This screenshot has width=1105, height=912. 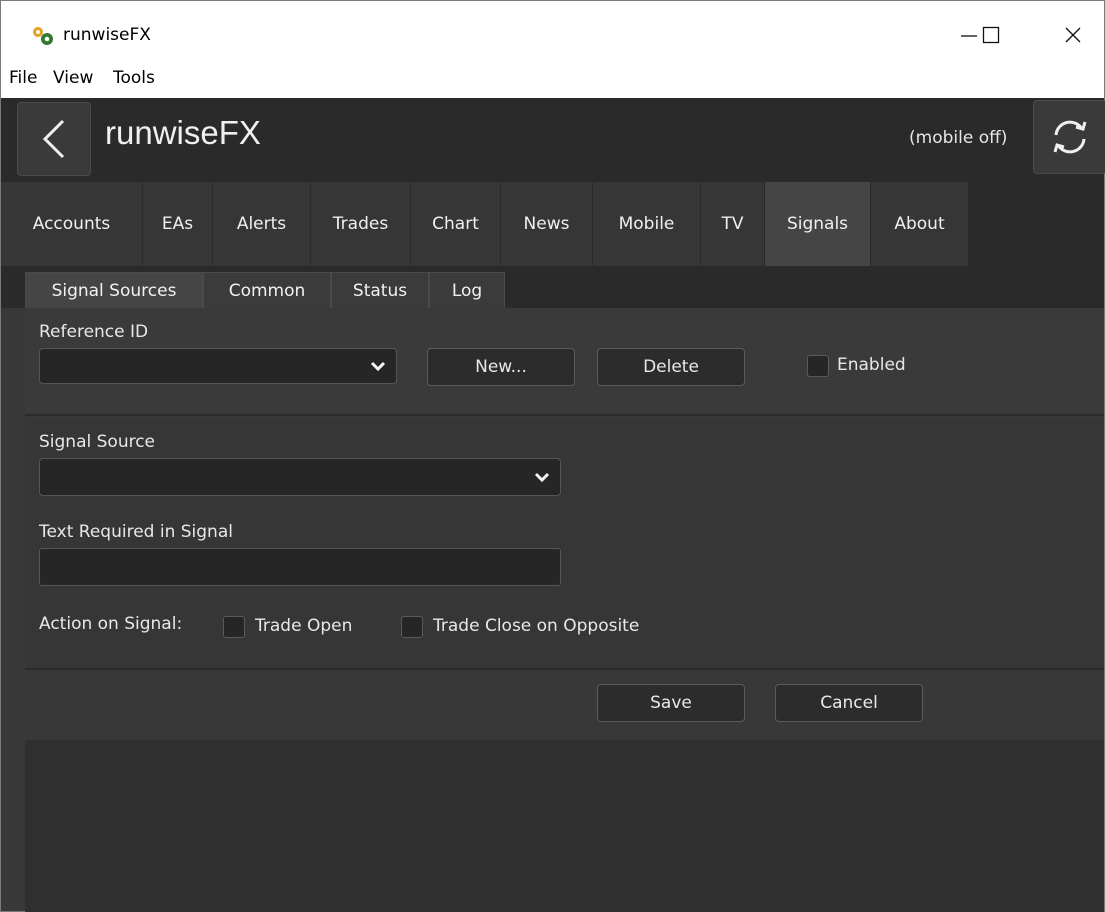 What do you see at coordinates (304, 626) in the screenshot?
I see `trade-open-label: Trade Open` at bounding box center [304, 626].